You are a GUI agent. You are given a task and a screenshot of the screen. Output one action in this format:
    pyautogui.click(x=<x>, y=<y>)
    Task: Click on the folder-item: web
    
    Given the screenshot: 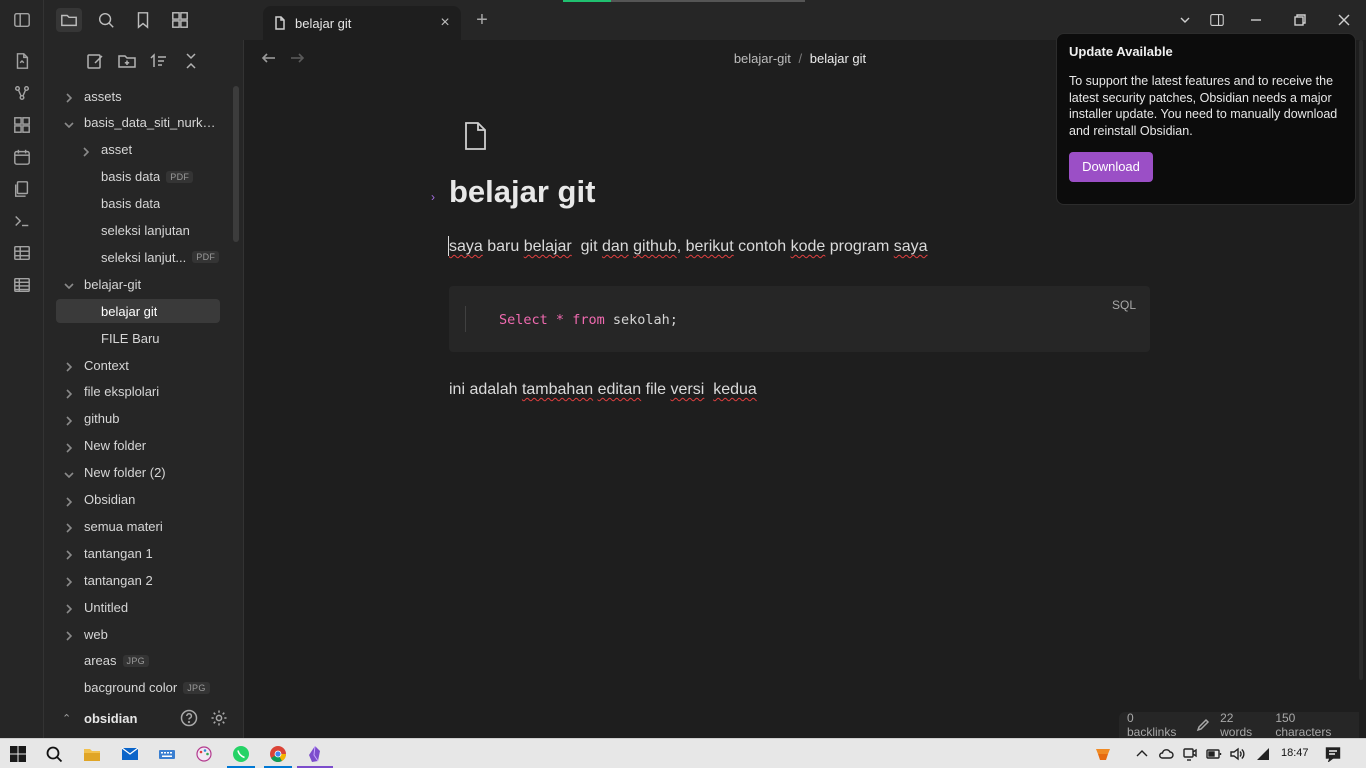 What is the action you would take?
    pyautogui.click(x=138, y=634)
    